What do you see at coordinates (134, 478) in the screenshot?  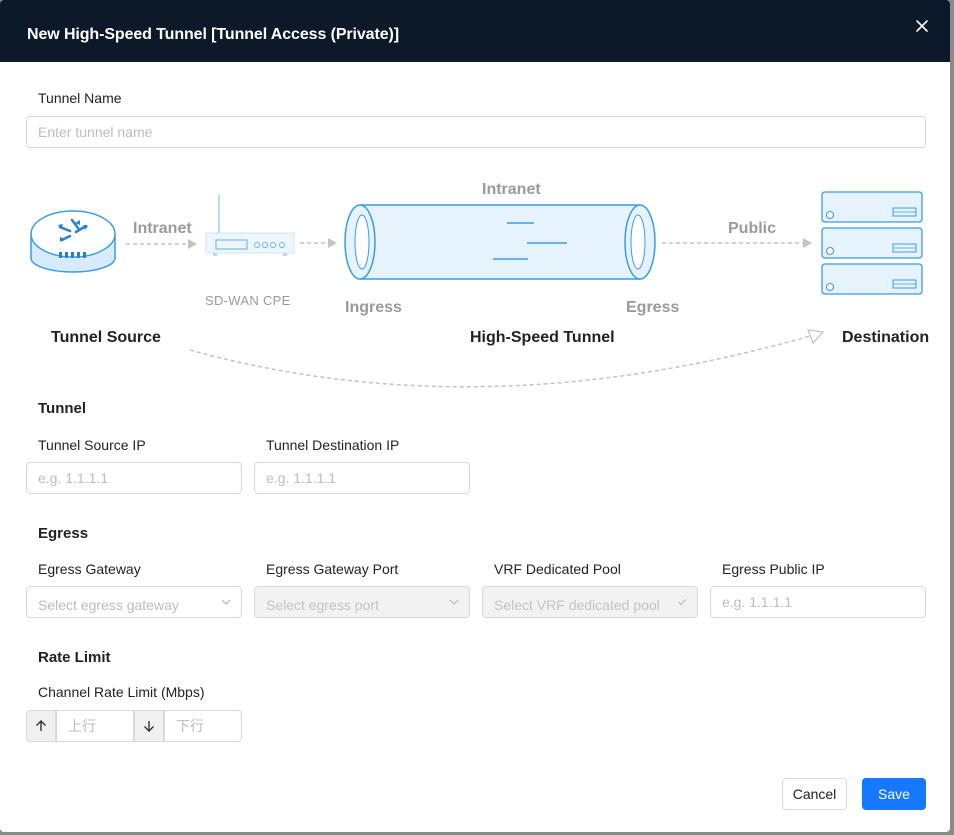 I see `tunnel-source-ip-input` at bounding box center [134, 478].